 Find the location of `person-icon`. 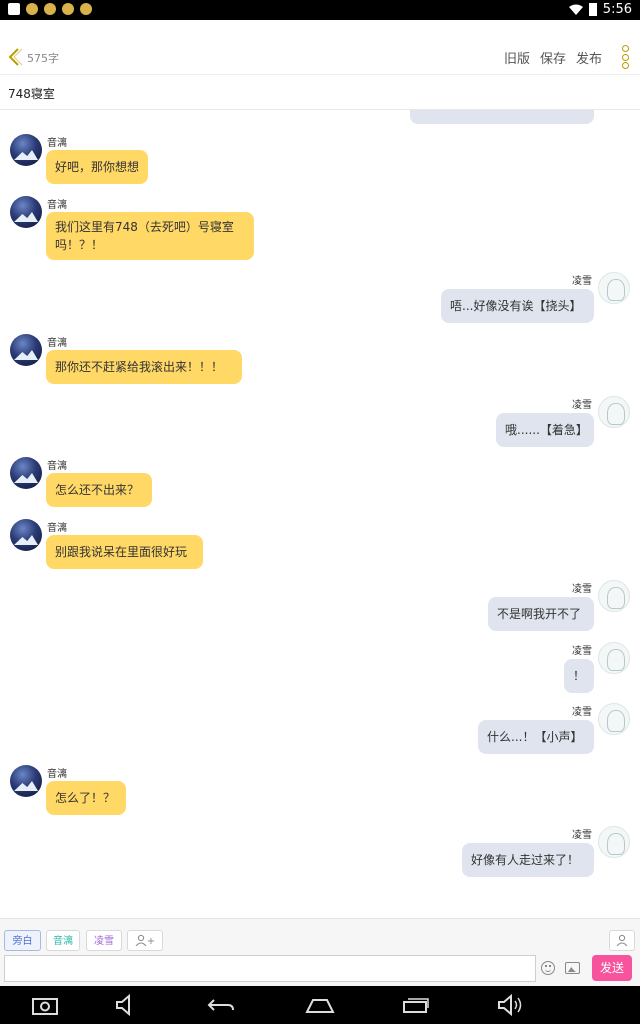

person-icon is located at coordinates (622, 940).